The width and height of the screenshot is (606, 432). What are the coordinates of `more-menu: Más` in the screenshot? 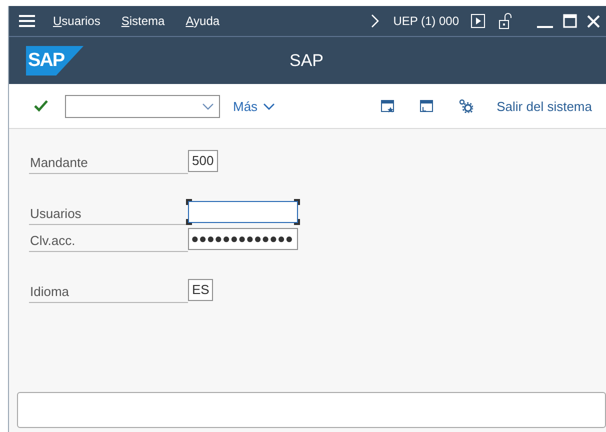 It's located at (254, 106).